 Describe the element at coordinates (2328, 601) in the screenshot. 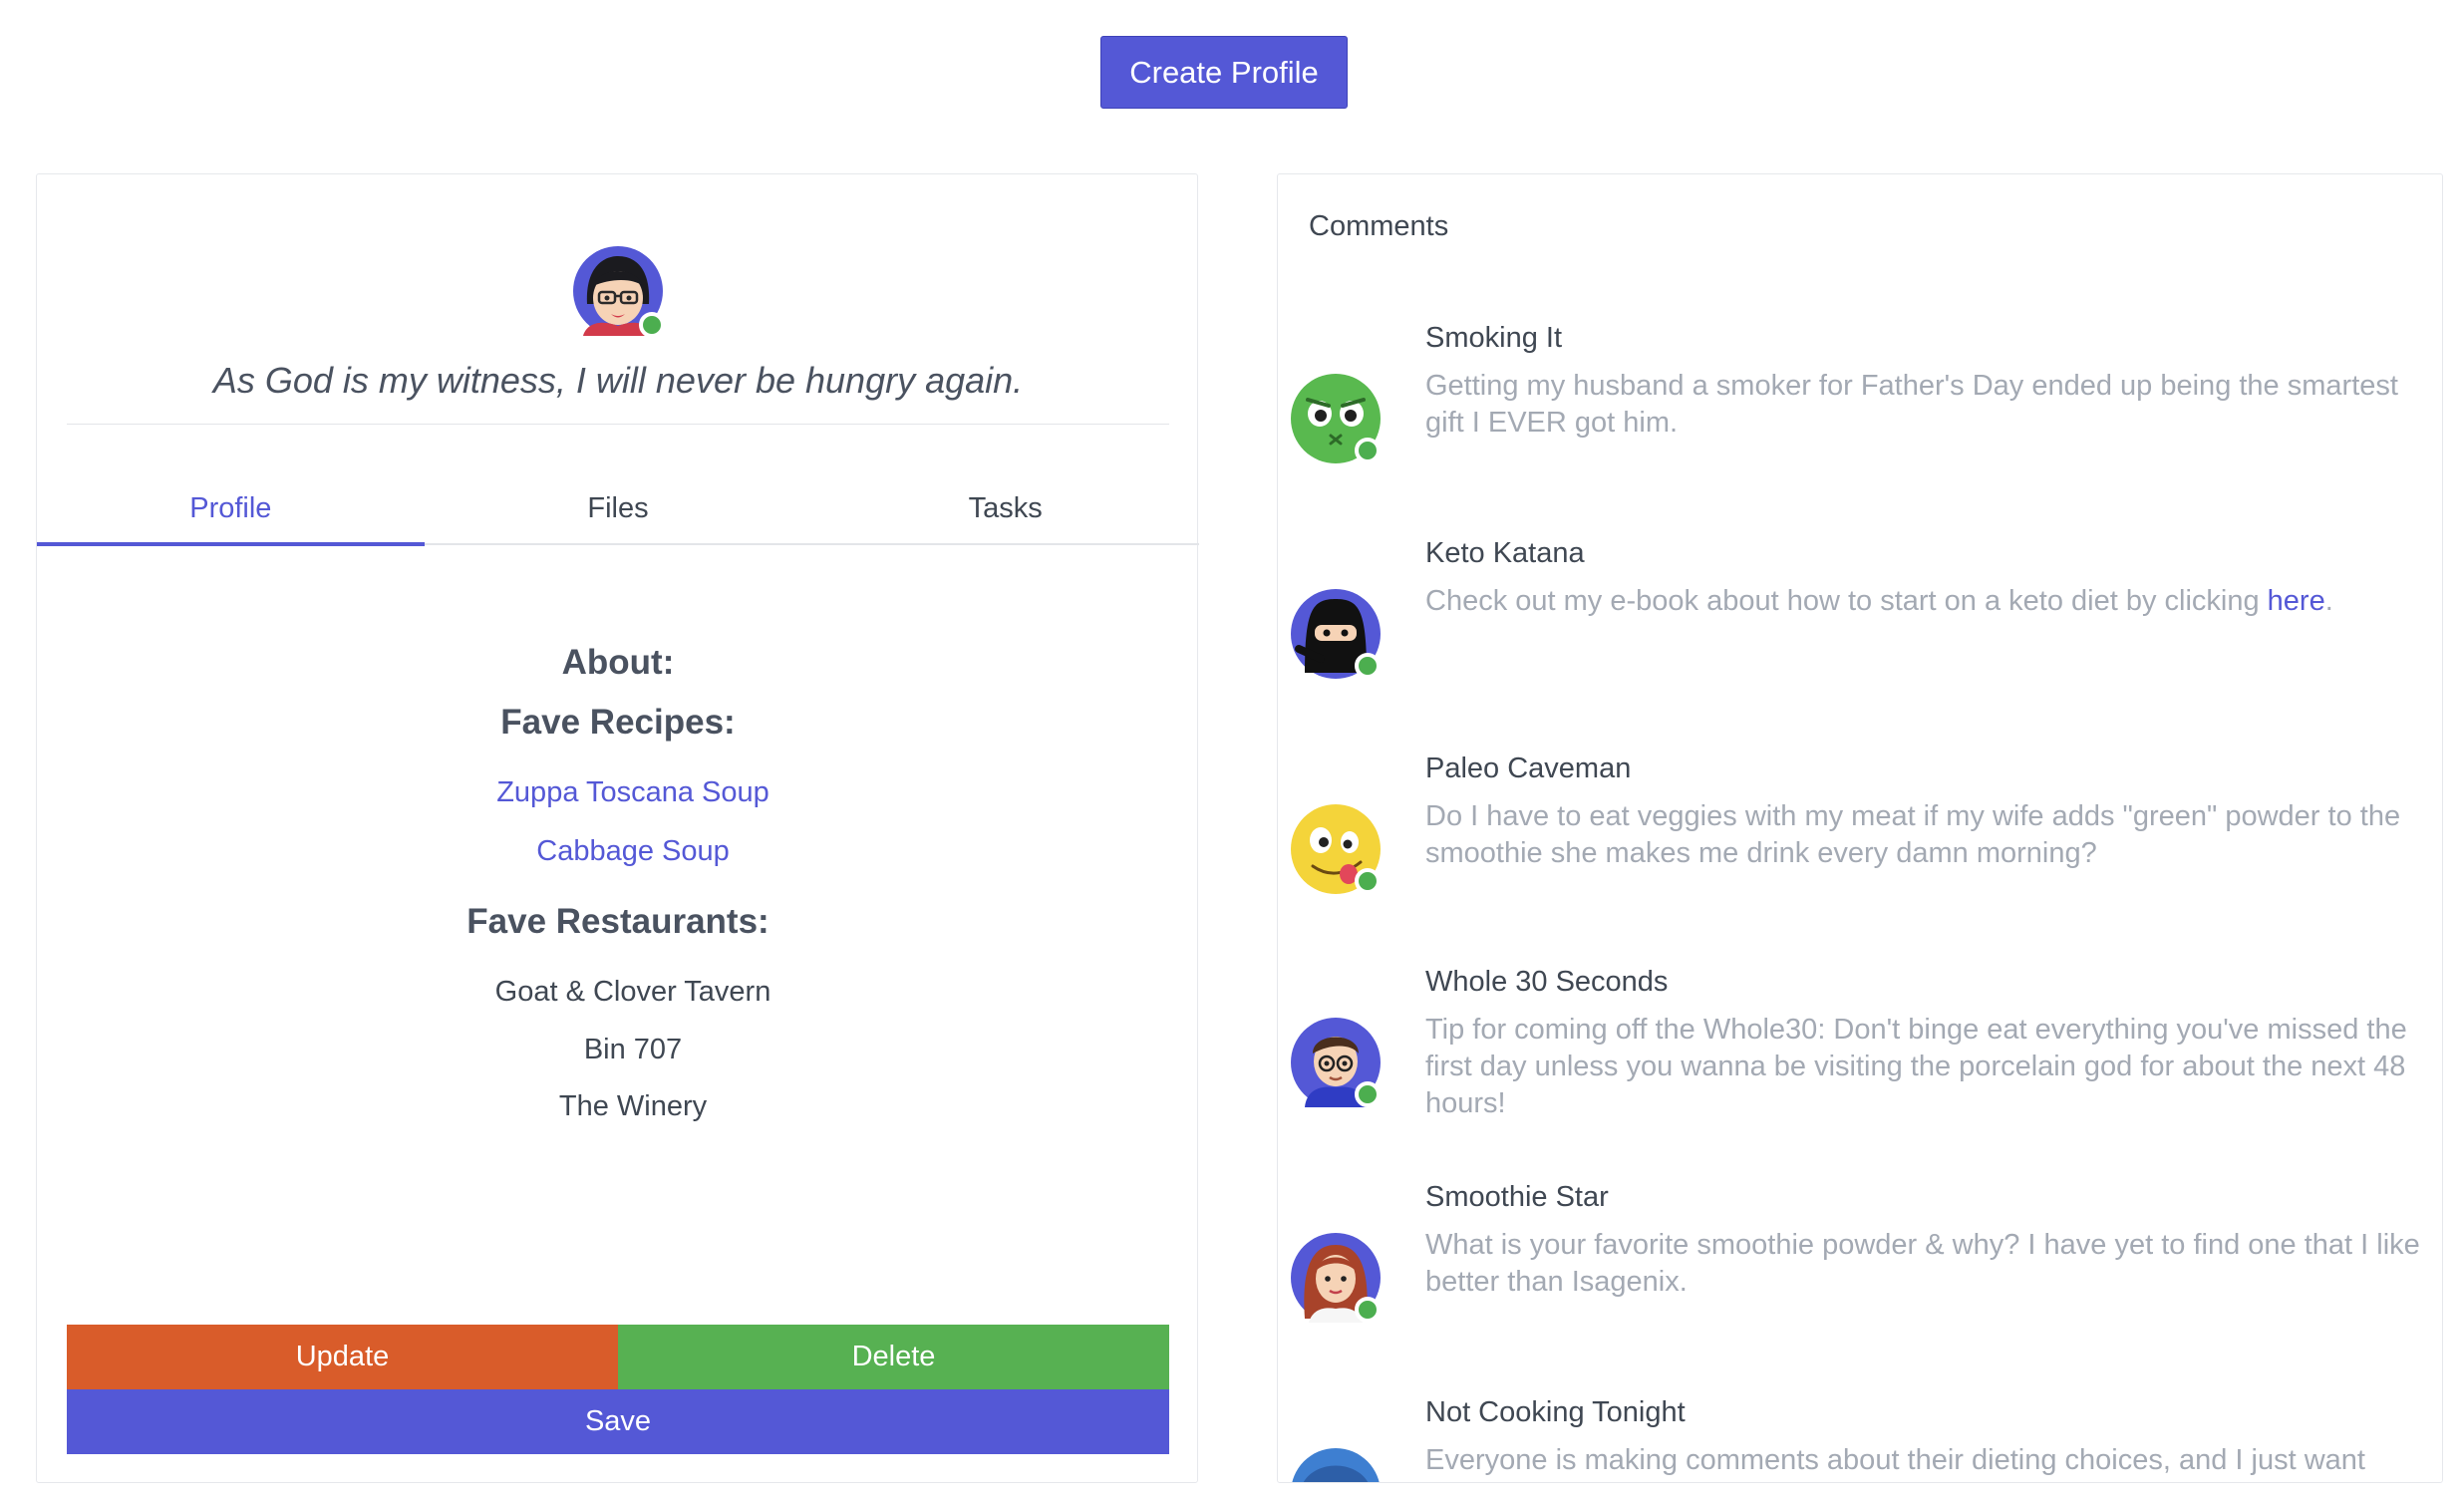

I see `comment-text-end: .` at that location.